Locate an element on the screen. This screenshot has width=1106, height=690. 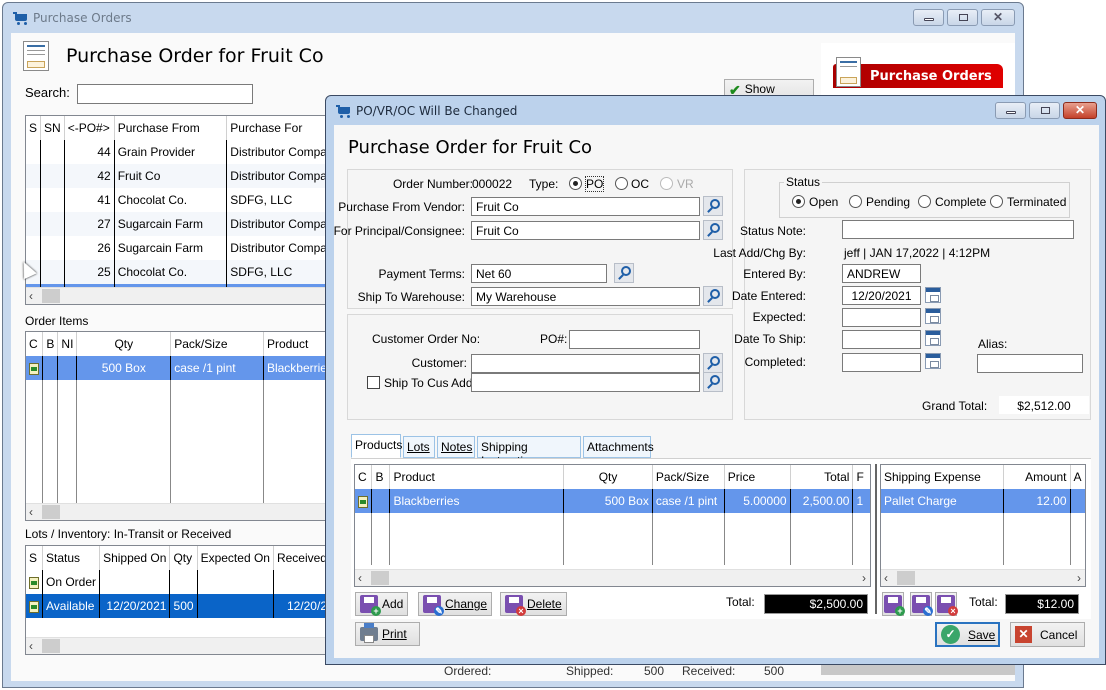
tab-products: Products is located at coordinates (376, 446).